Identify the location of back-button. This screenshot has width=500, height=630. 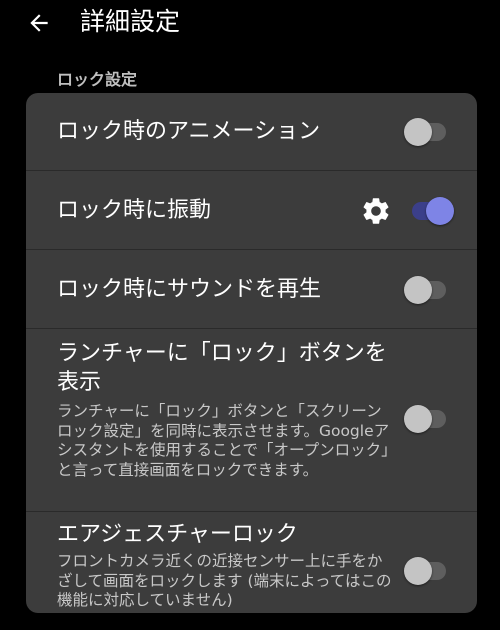
(39, 23).